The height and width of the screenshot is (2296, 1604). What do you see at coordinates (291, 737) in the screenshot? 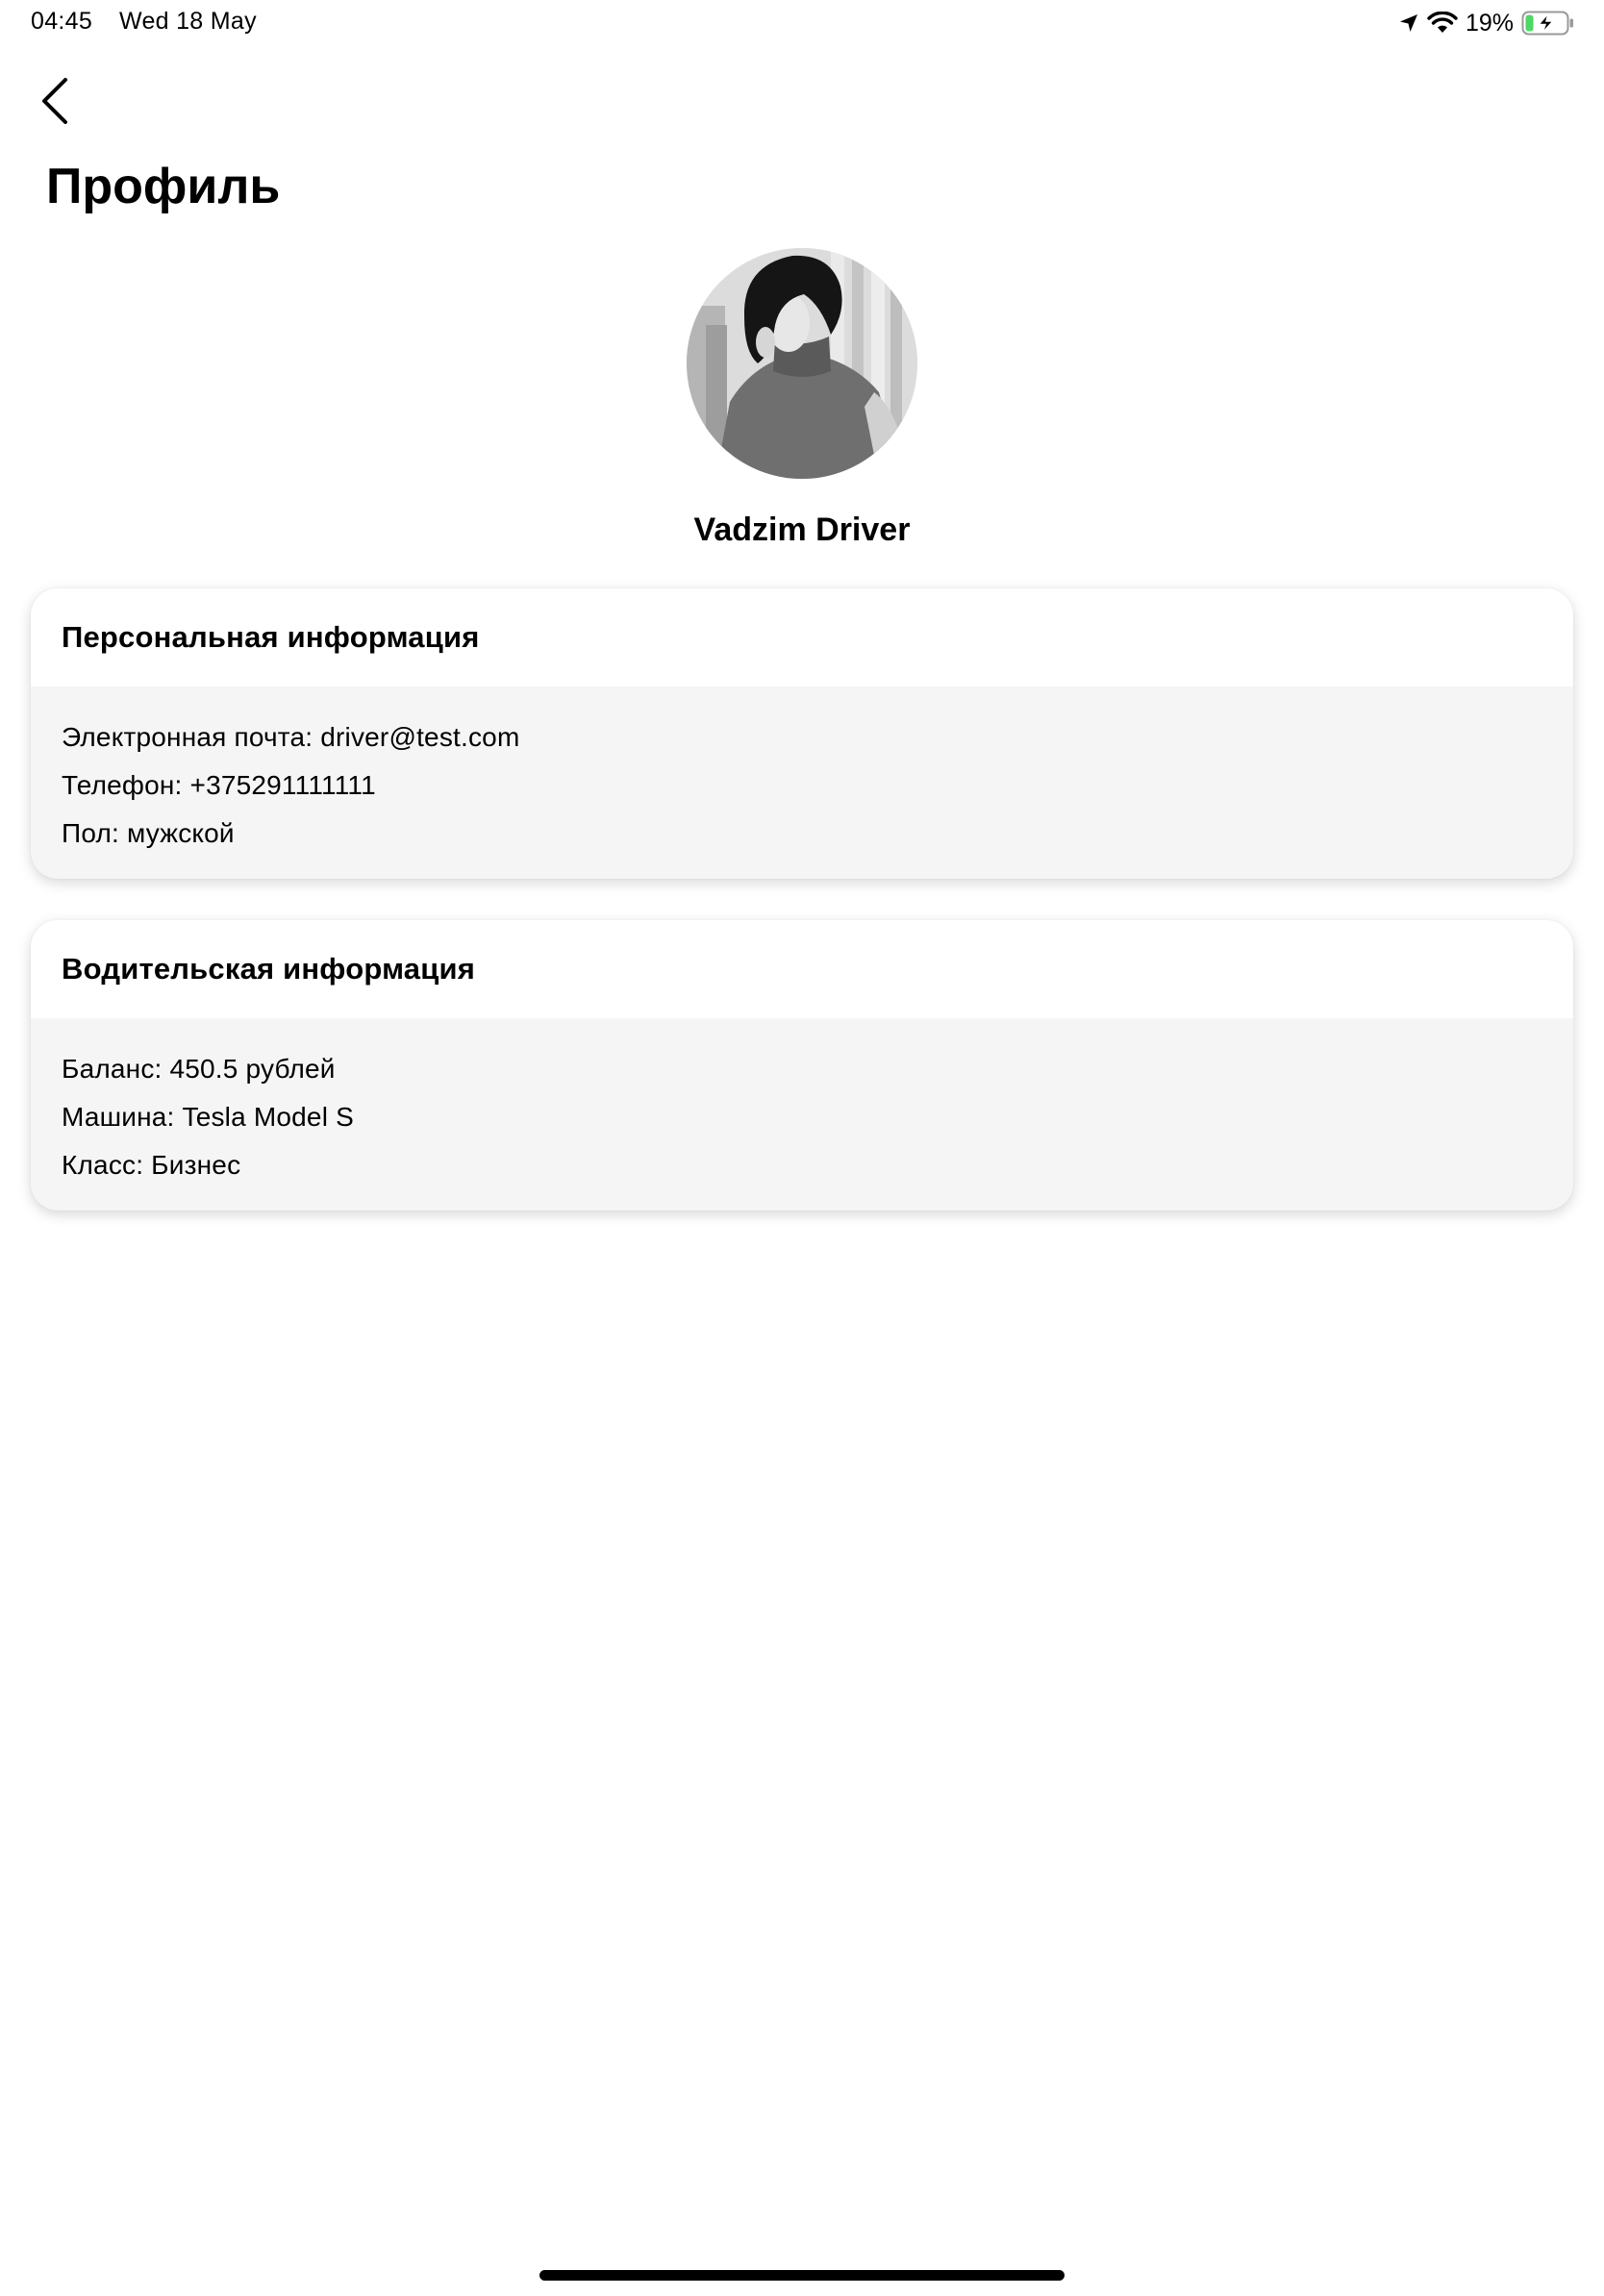
I see `email-row: Электронная почта: driver@test.com` at bounding box center [291, 737].